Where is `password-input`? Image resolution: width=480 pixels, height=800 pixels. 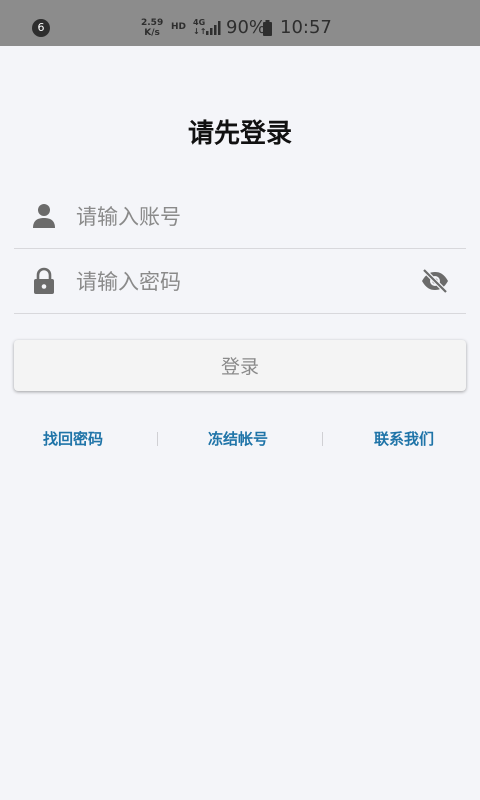 password-input is located at coordinates (241, 282).